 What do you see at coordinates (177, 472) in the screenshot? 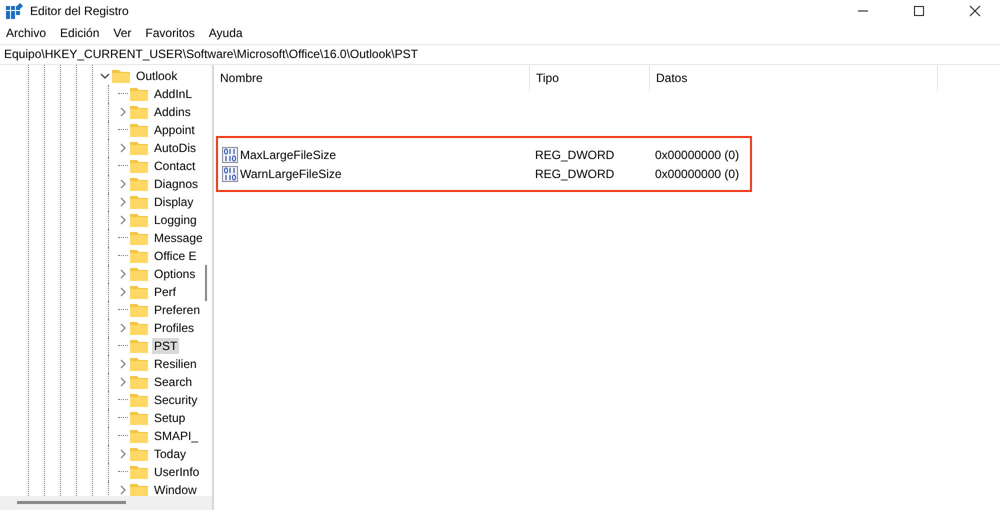
I see `tree-item: UserInfo` at bounding box center [177, 472].